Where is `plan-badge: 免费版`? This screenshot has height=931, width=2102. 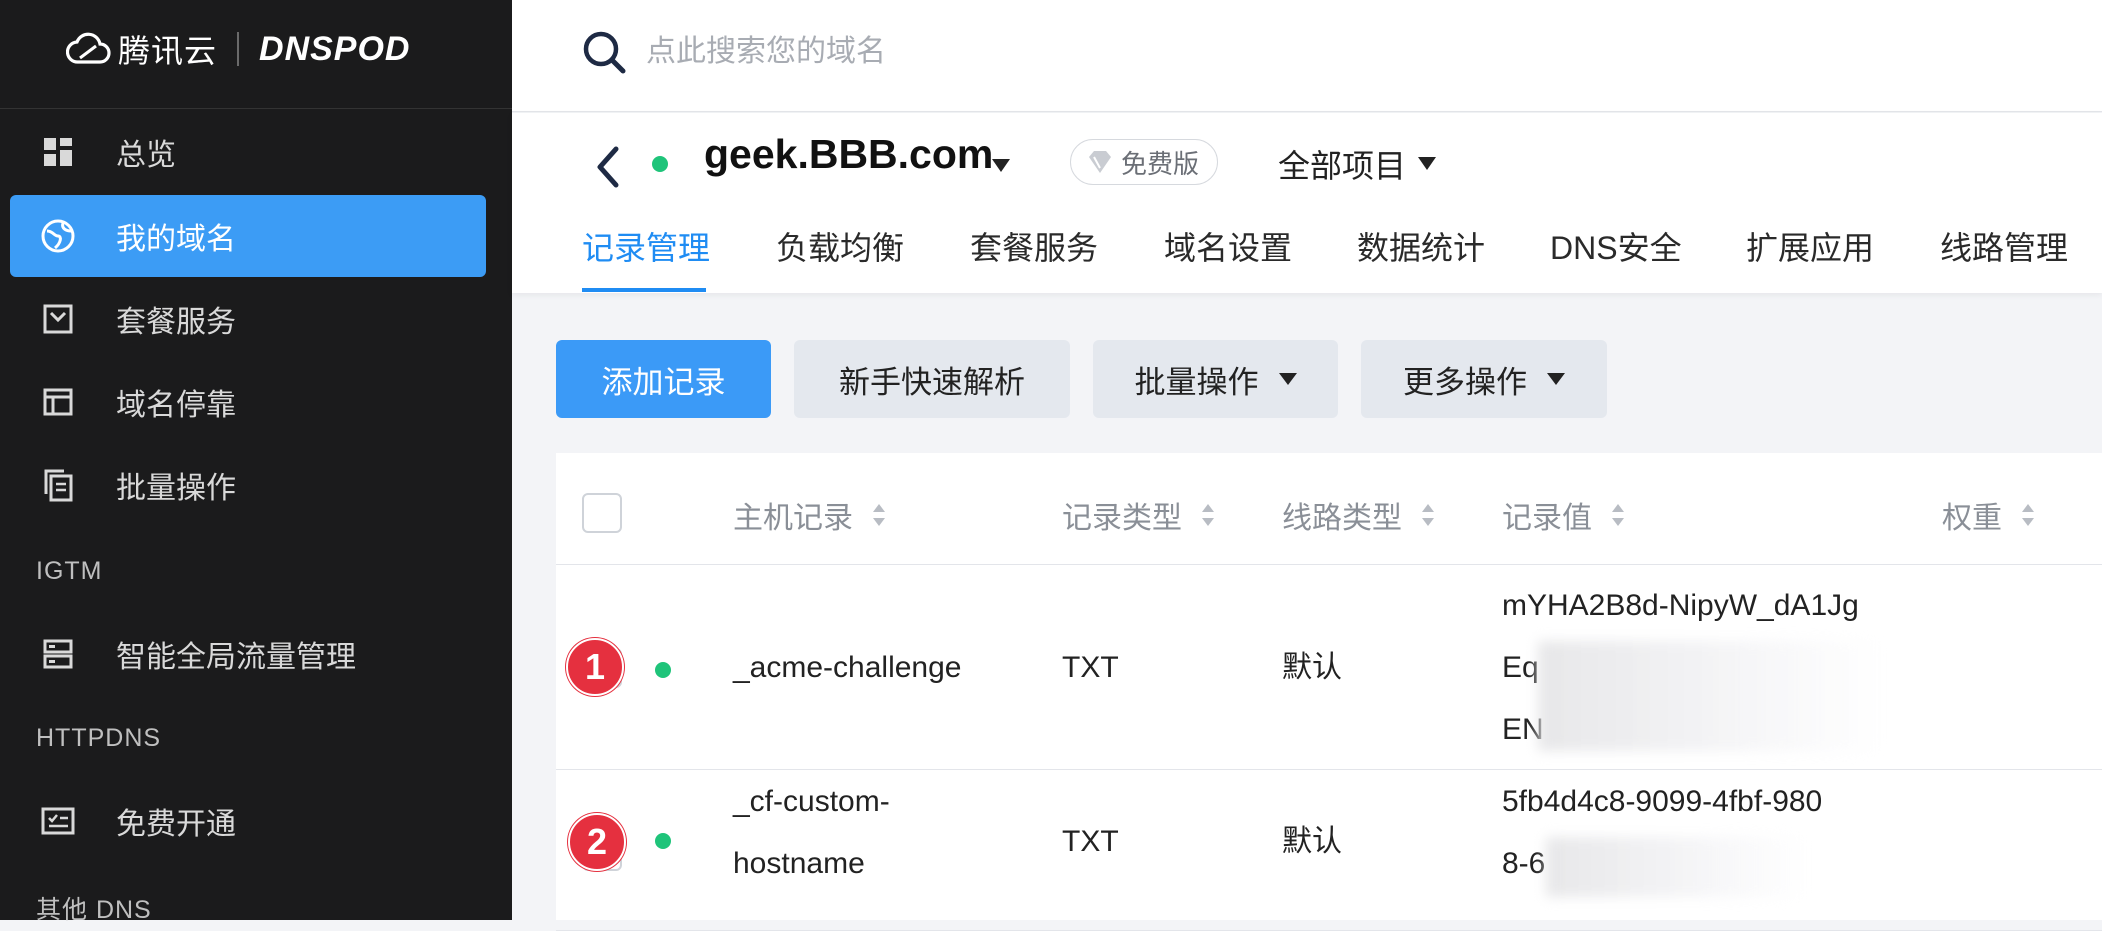 plan-badge: 免费版 is located at coordinates (1144, 162).